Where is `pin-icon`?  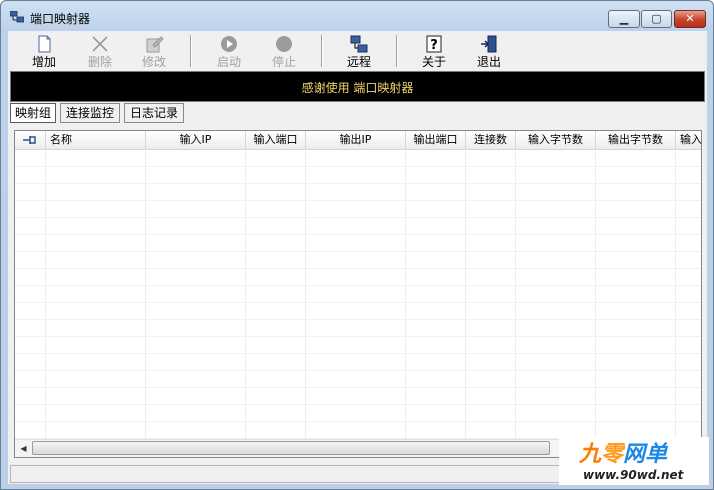
pin-icon is located at coordinates (29, 140).